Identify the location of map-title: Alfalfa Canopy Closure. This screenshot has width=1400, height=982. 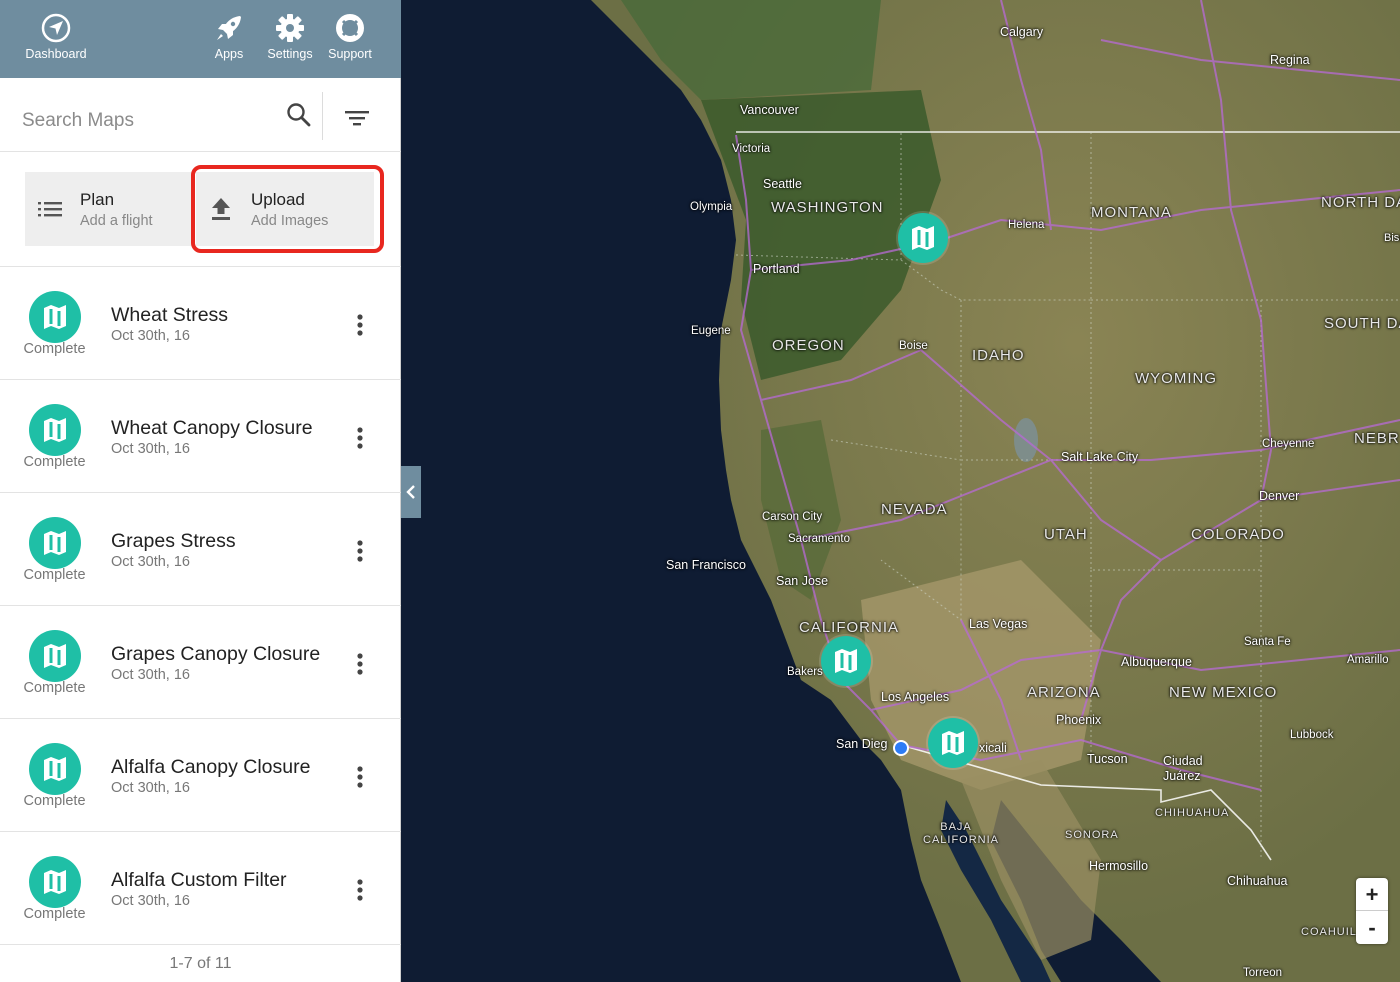
(211, 767).